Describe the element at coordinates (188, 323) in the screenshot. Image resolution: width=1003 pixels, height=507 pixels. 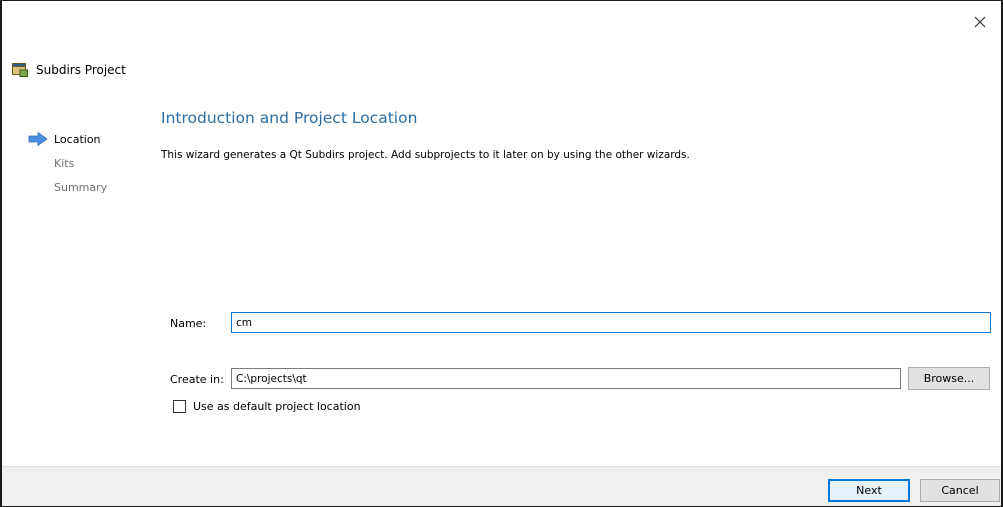
I see `name-label: Name:` at that location.